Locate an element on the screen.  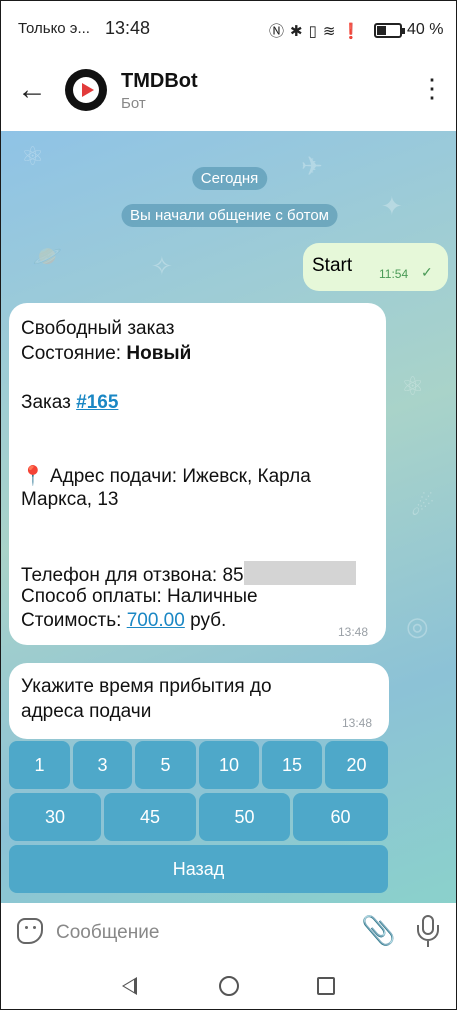
doodle-comet-icon: ☄ is located at coordinates (423, 506).